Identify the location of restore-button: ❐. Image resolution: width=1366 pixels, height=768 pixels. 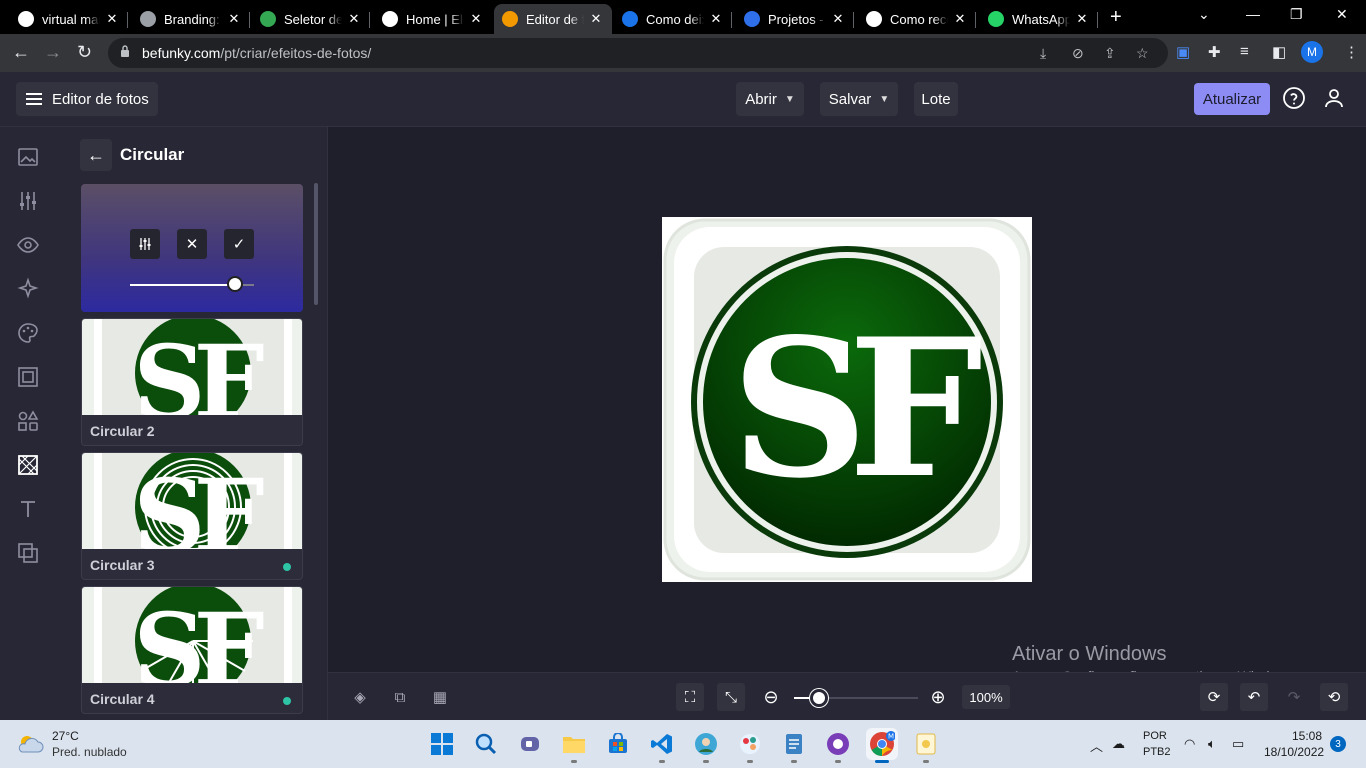
(1296, 14).